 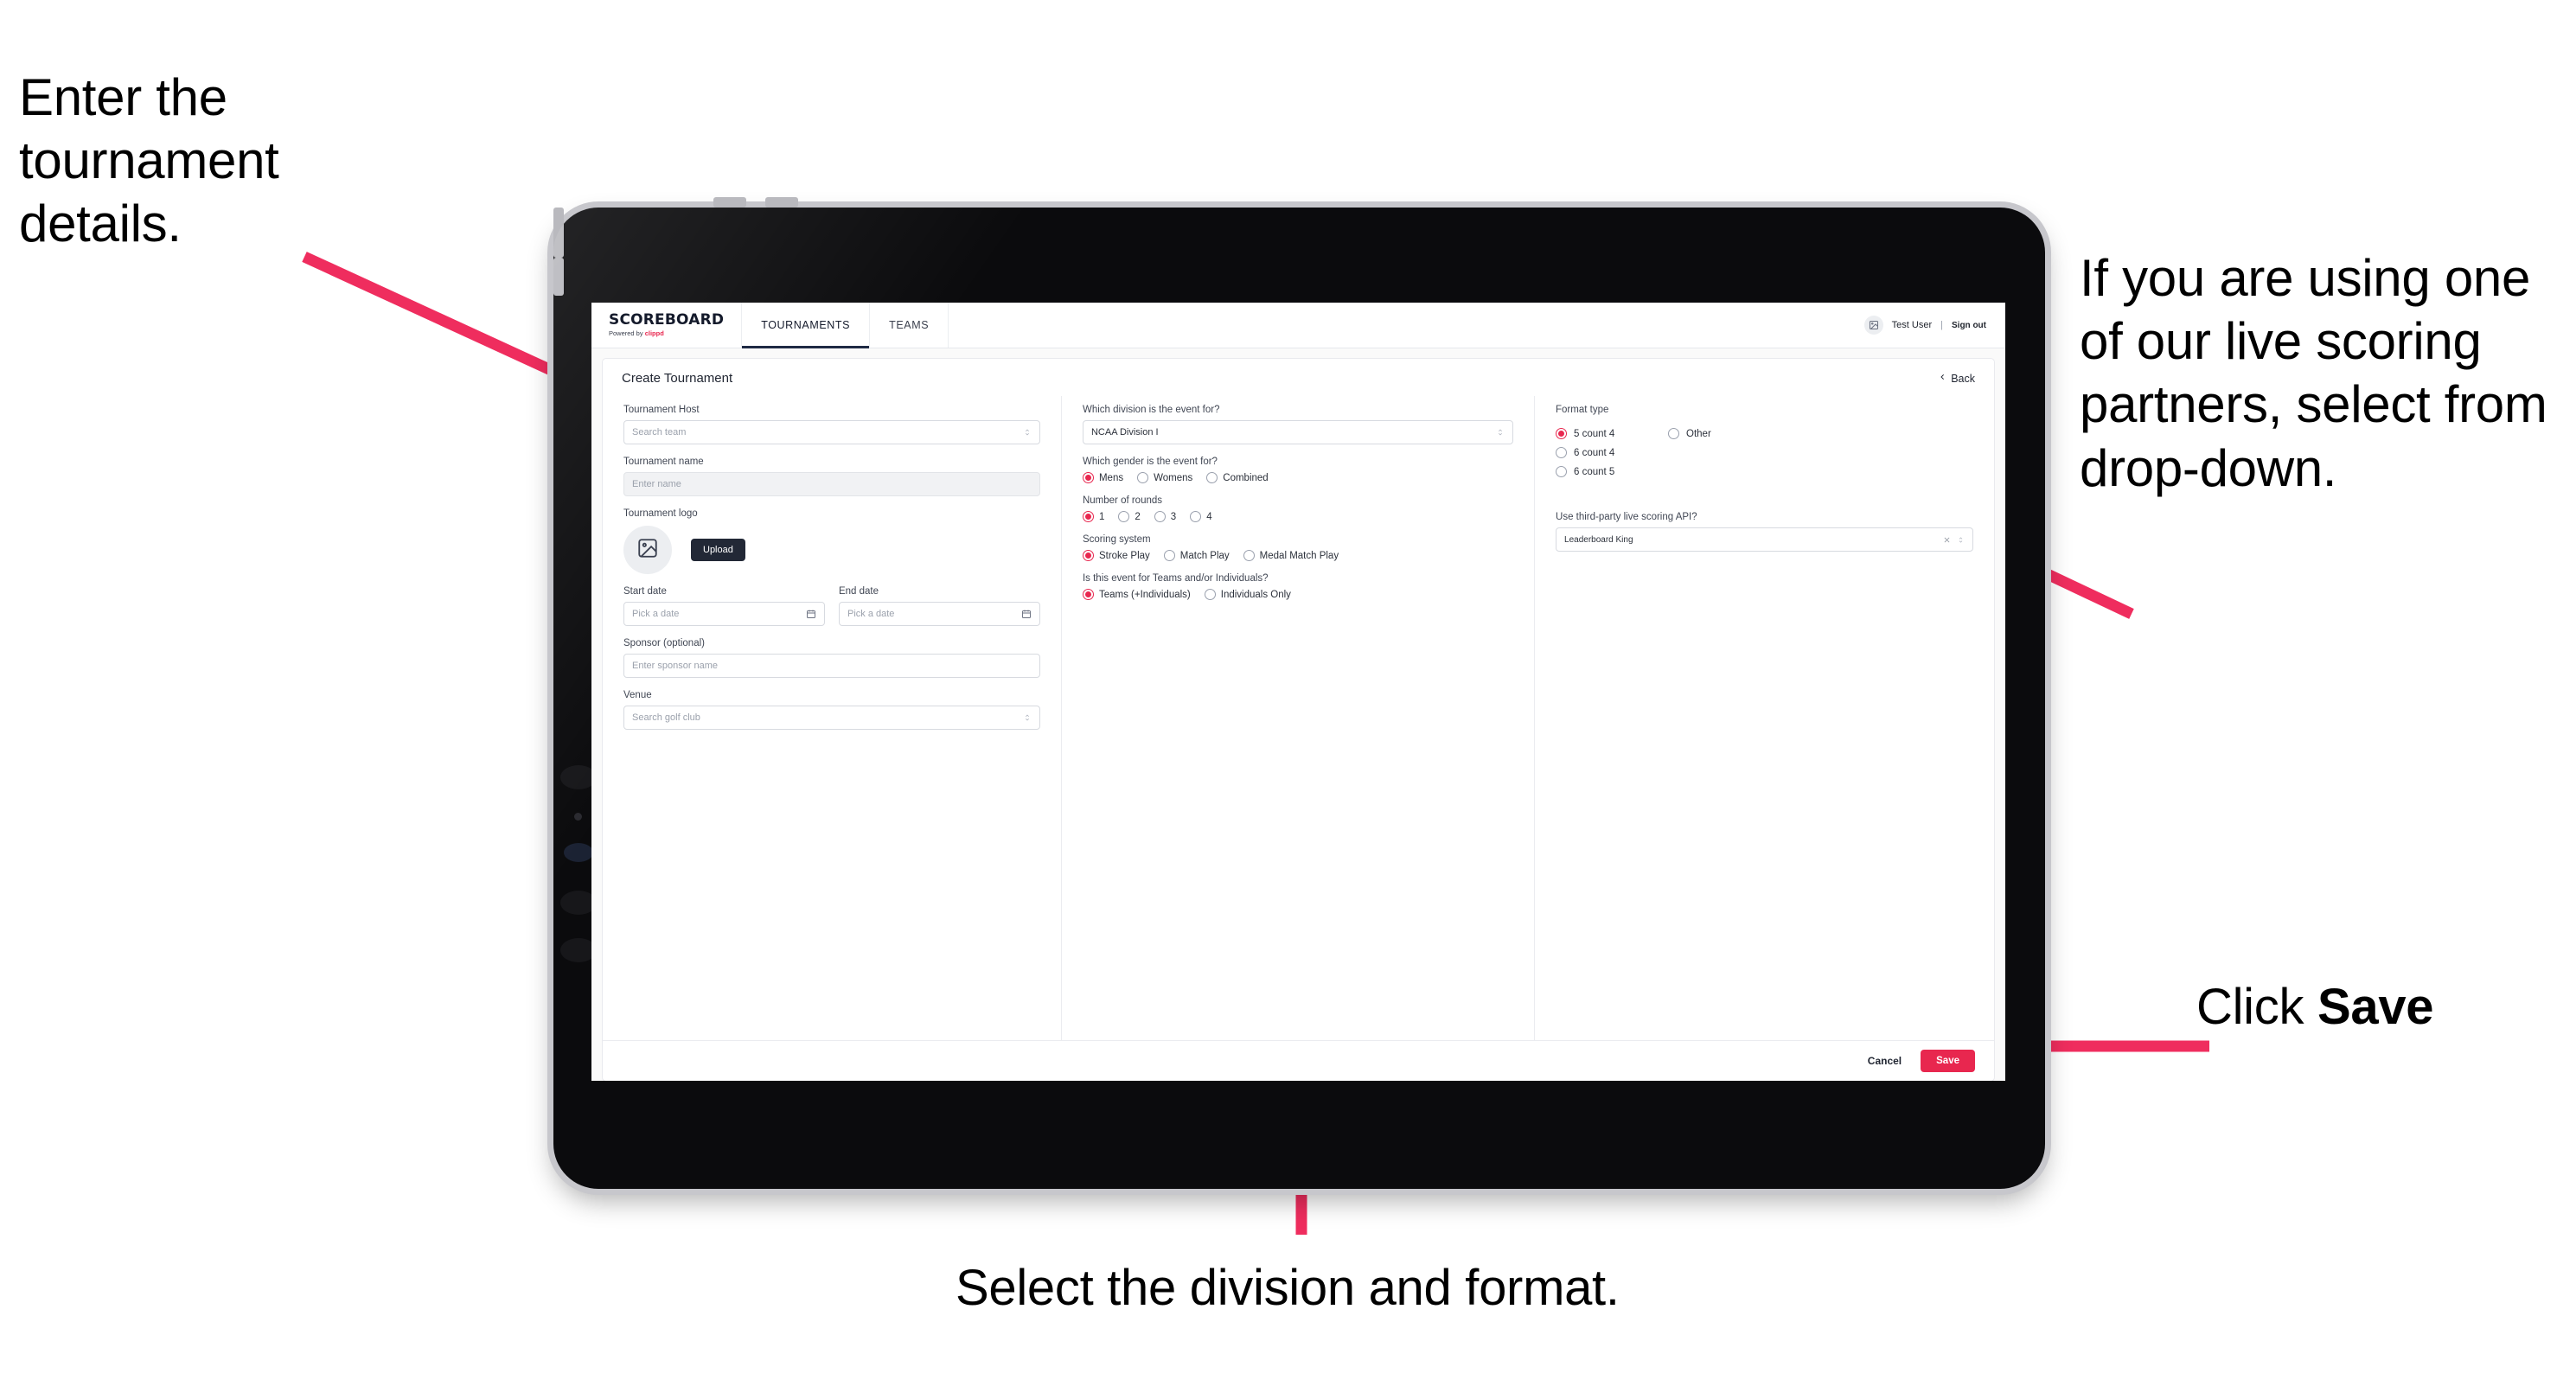 What do you see at coordinates (939, 614) in the screenshot?
I see `end-date-input: Pick a date` at bounding box center [939, 614].